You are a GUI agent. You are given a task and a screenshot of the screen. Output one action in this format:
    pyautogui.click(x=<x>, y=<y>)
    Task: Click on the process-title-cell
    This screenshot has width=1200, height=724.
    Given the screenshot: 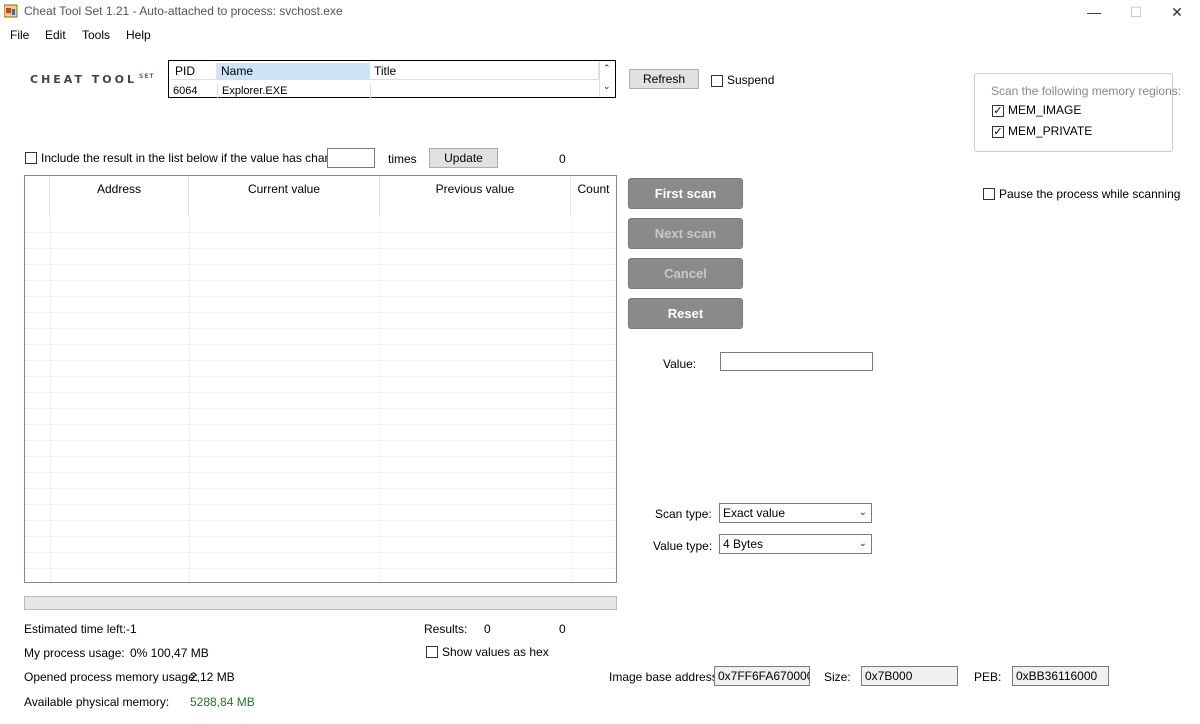 What is the action you would take?
    pyautogui.click(x=484, y=91)
    